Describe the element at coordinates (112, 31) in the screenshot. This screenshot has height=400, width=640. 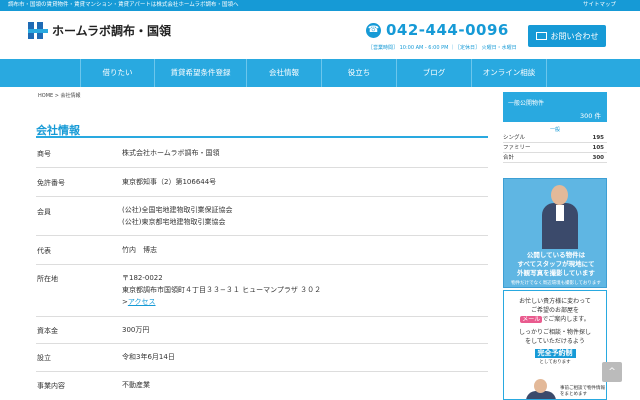
I see `logo-text: ホームラボ調布・国領` at that location.